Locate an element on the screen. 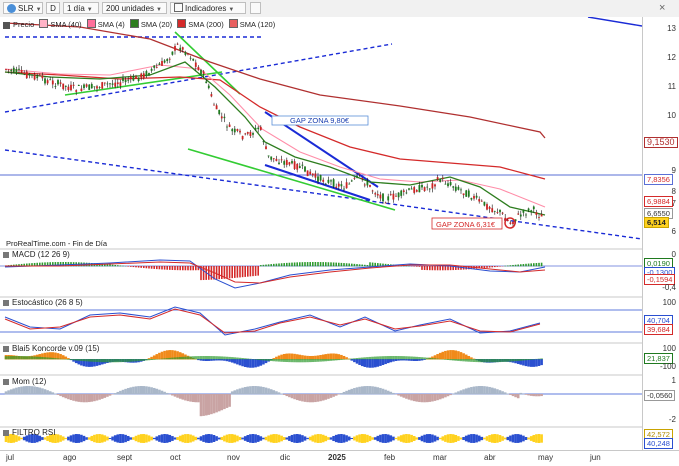 The height and width of the screenshot is (466, 679). units-selector: 200 unidades▼ is located at coordinates (134, 8).